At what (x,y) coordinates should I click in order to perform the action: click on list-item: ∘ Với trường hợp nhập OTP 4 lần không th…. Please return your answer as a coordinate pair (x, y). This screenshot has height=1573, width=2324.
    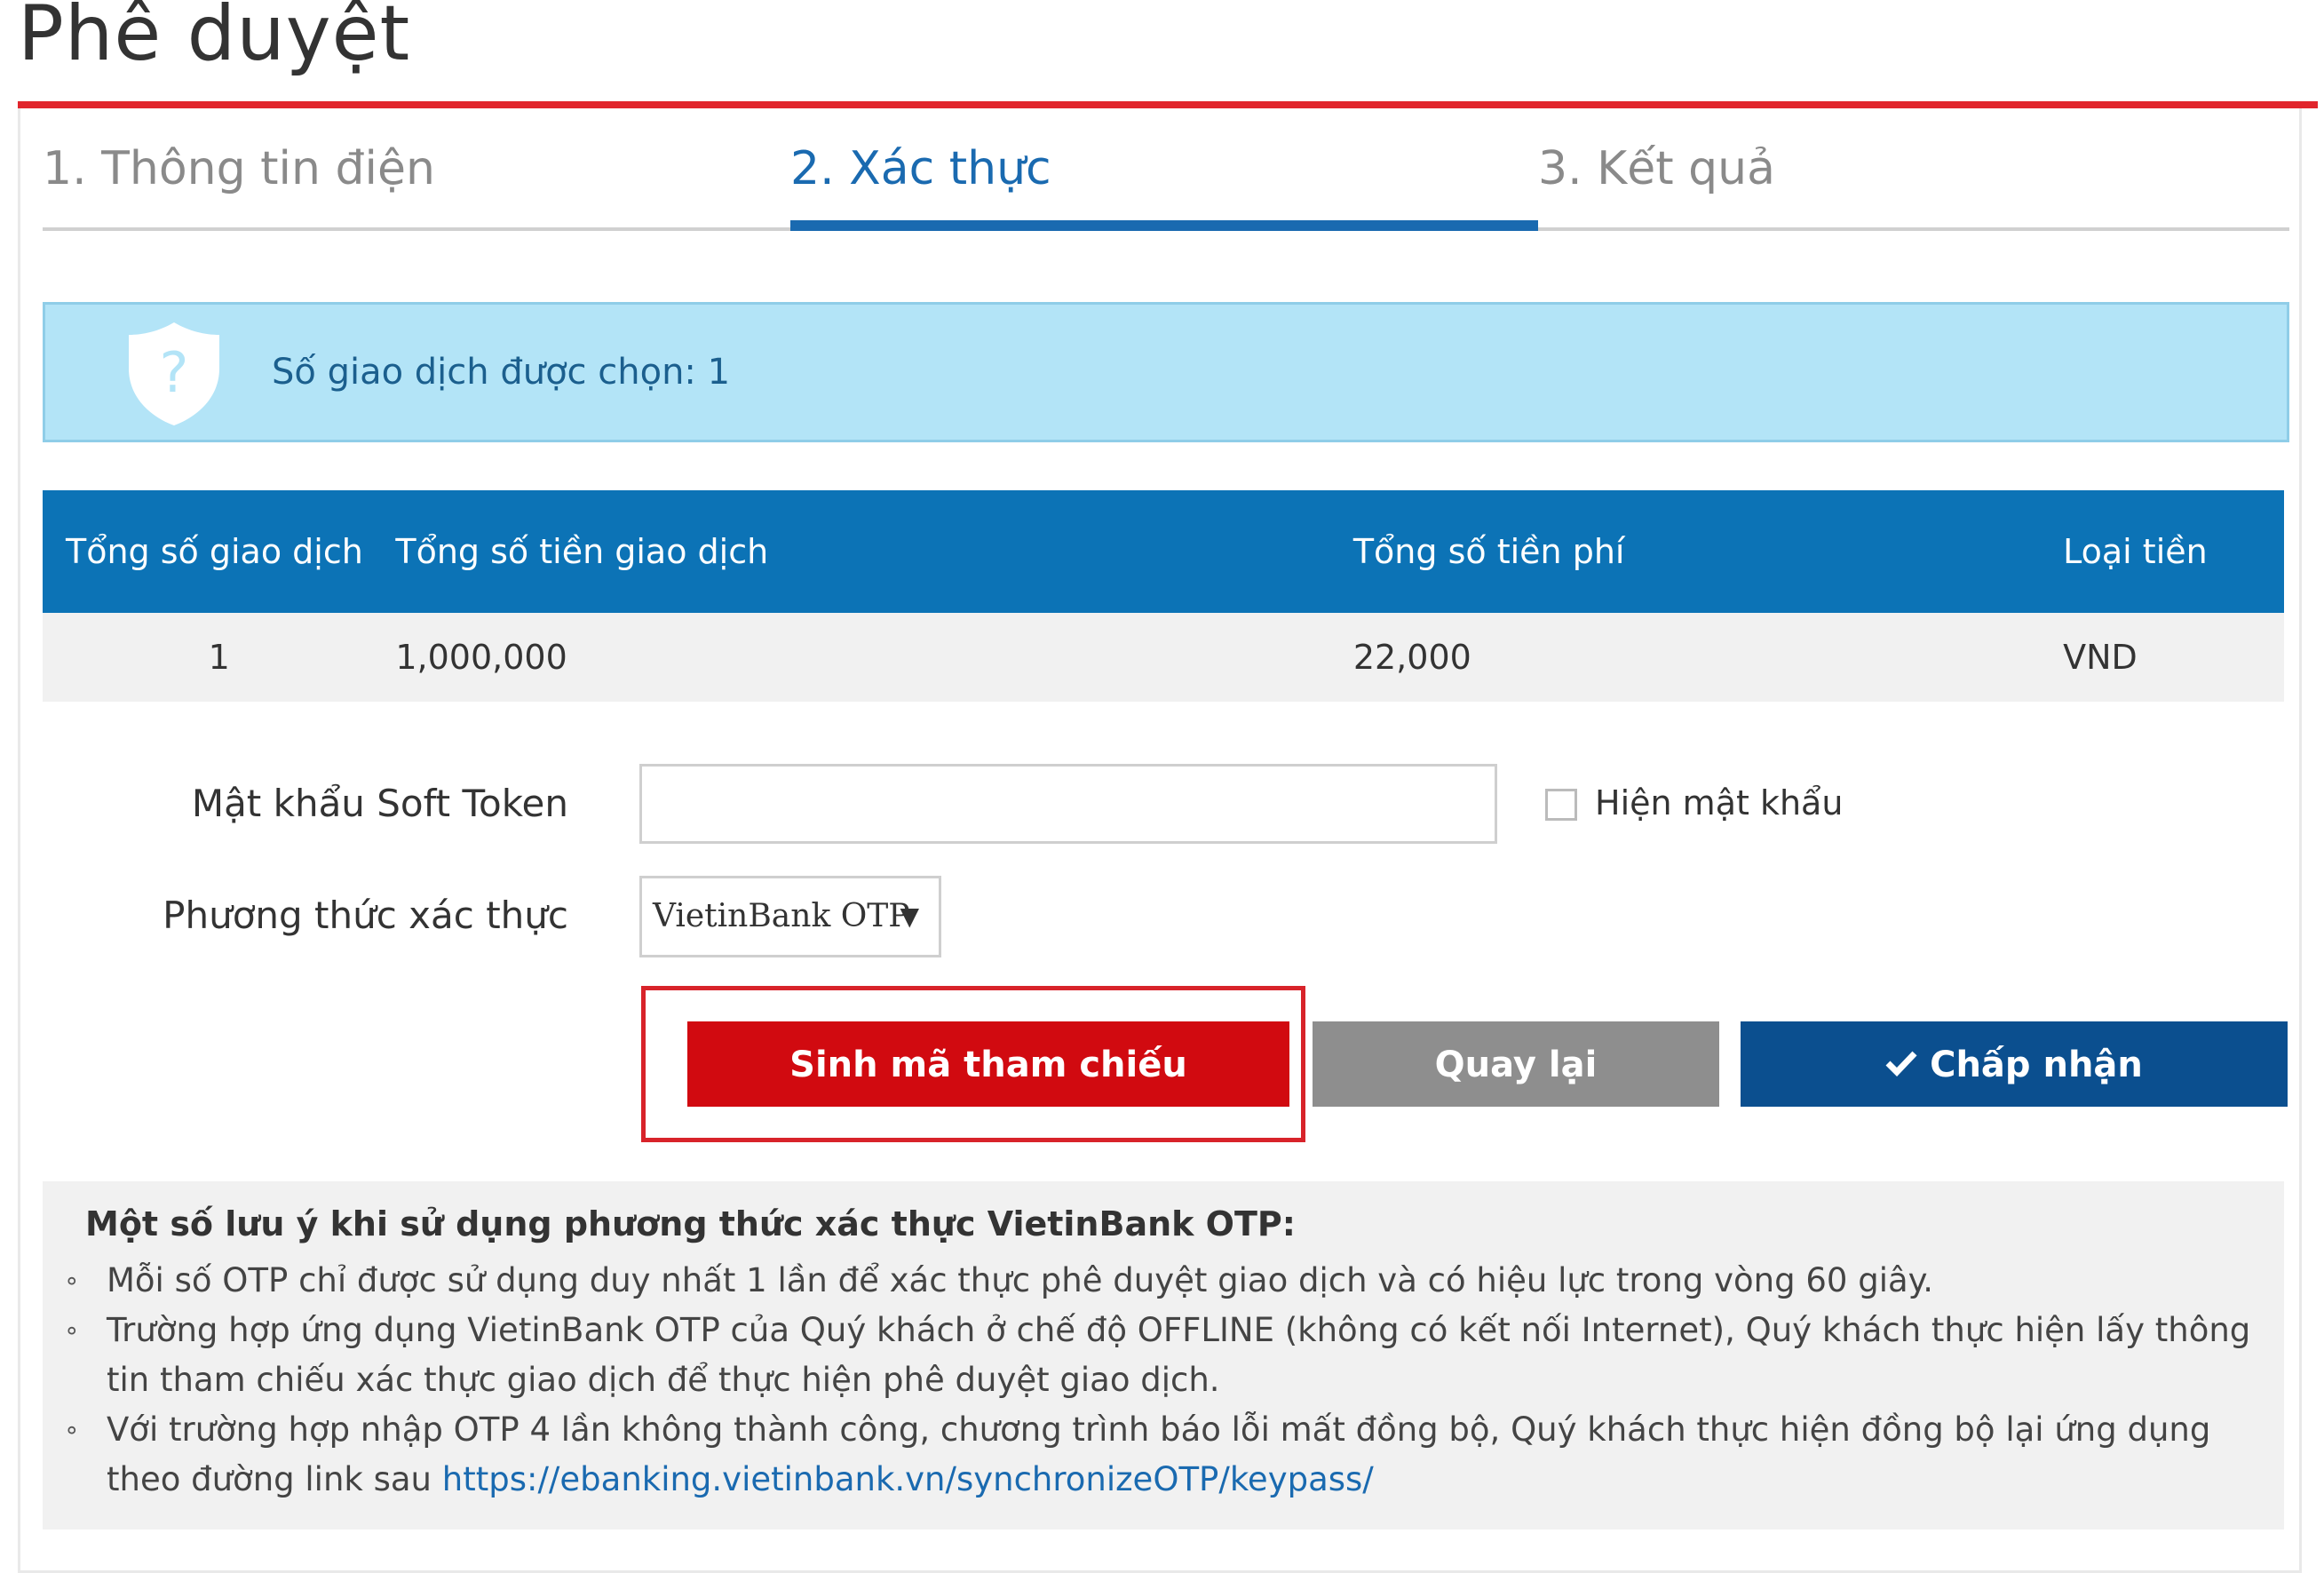
    Looking at the image, I should click on (1160, 1455).